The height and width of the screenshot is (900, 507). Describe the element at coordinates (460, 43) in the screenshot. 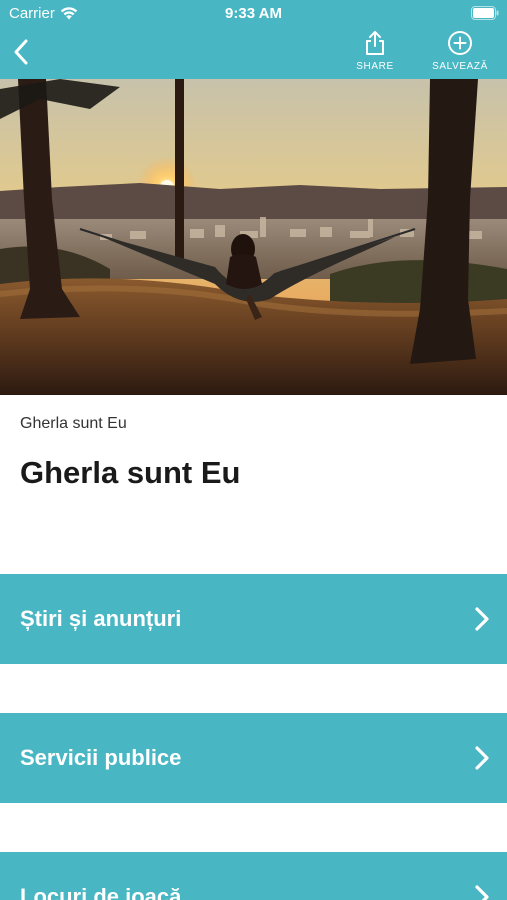

I see `plus-circle-icon` at that location.